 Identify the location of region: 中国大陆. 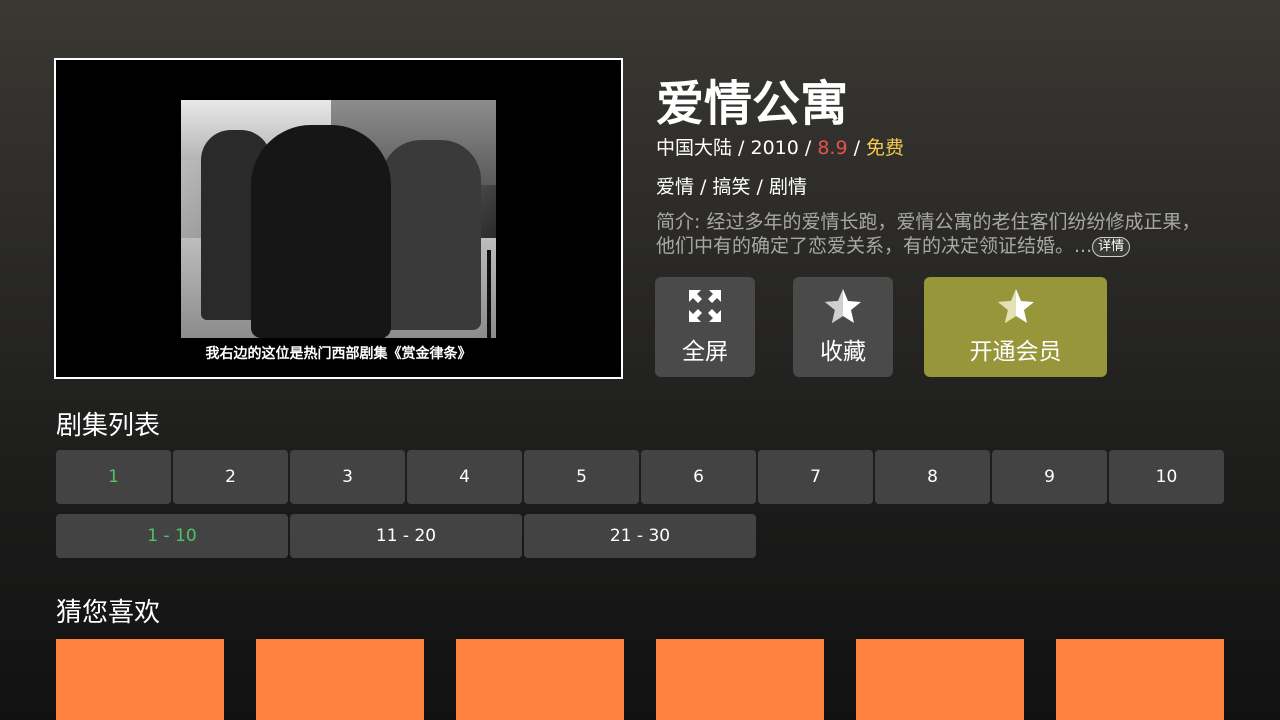
(694, 148).